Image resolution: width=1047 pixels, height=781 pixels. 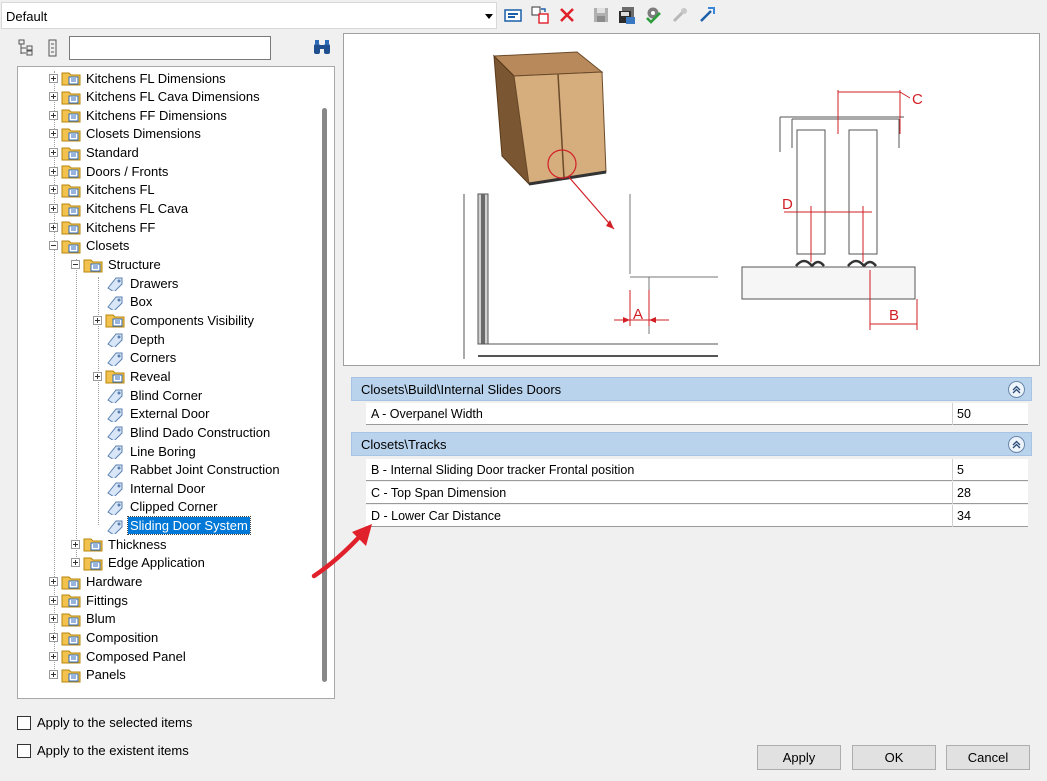 I want to click on tree-item: Rabbet Joint Construction, so click(x=187, y=470).